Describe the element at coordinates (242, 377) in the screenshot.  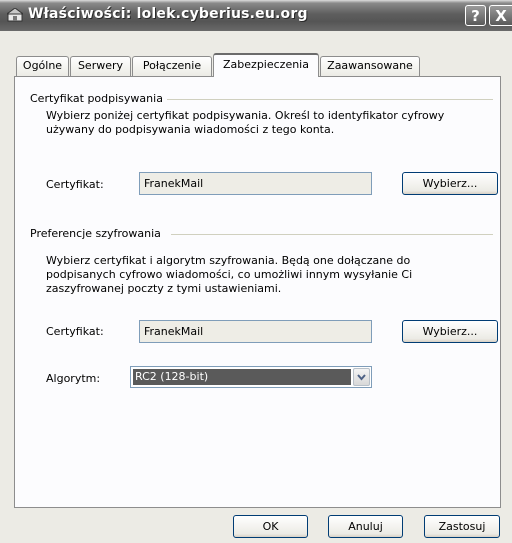
I see `algorithm-select-value: RC2 (128-bit)` at that location.